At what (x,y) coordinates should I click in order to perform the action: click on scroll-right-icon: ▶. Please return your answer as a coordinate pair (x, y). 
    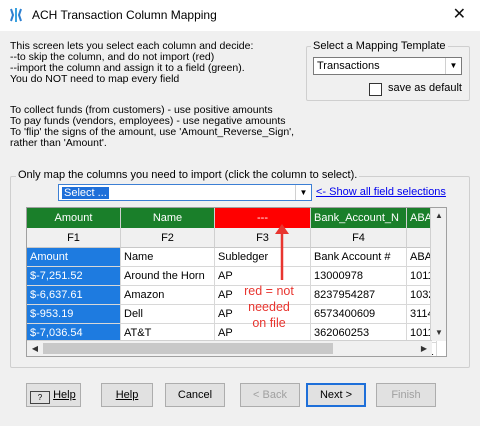
    Looking at the image, I should click on (424, 348).